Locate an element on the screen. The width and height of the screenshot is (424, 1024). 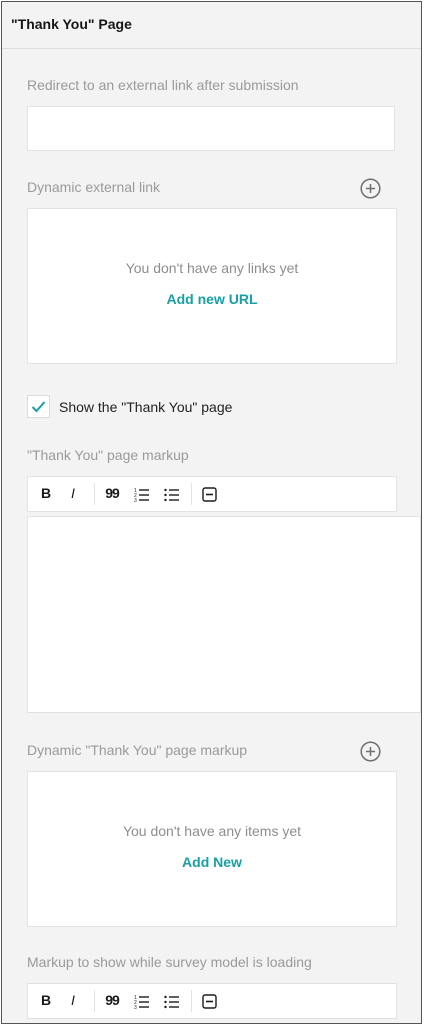
add-new-url-link: Add new URL is located at coordinates (212, 299).